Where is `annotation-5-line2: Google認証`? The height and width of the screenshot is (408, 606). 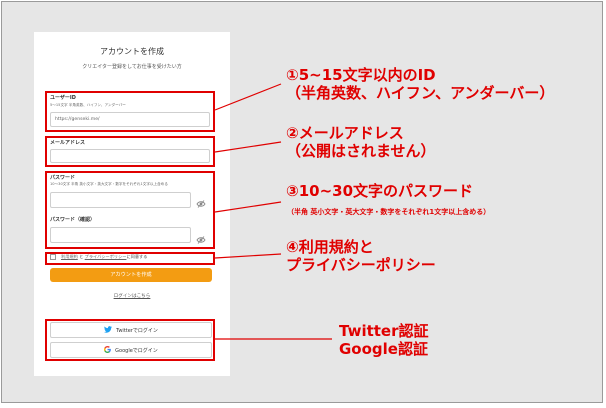 annotation-5-line2: Google認証 is located at coordinates (383, 349).